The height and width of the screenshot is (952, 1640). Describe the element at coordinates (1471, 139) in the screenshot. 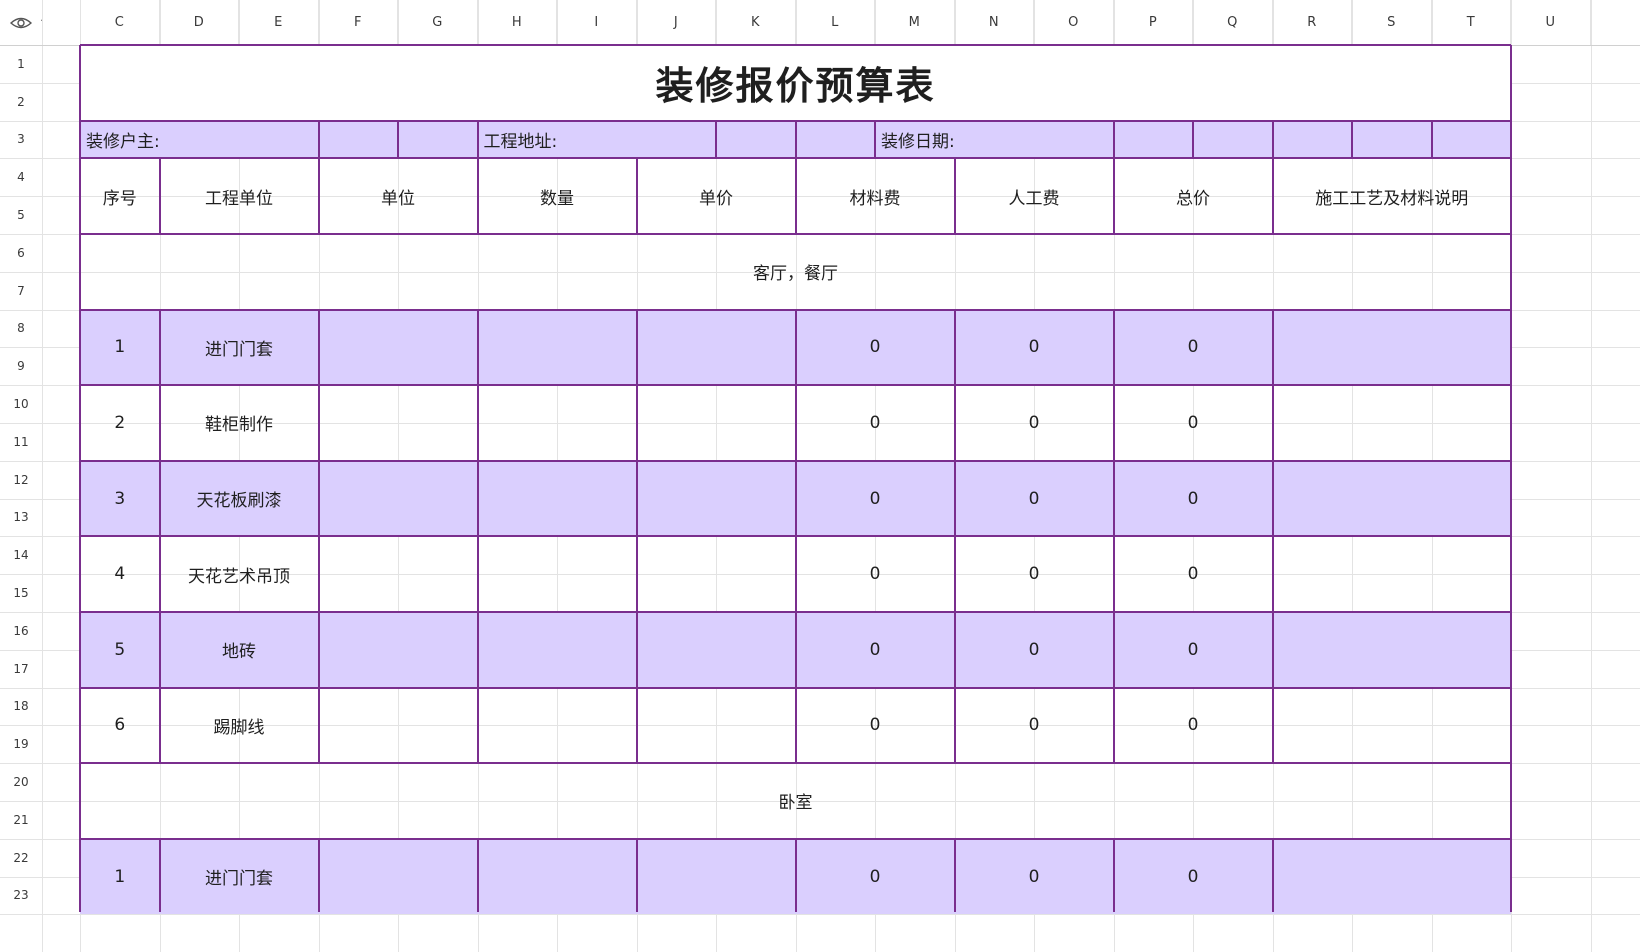

I see `date-value-cell` at that location.